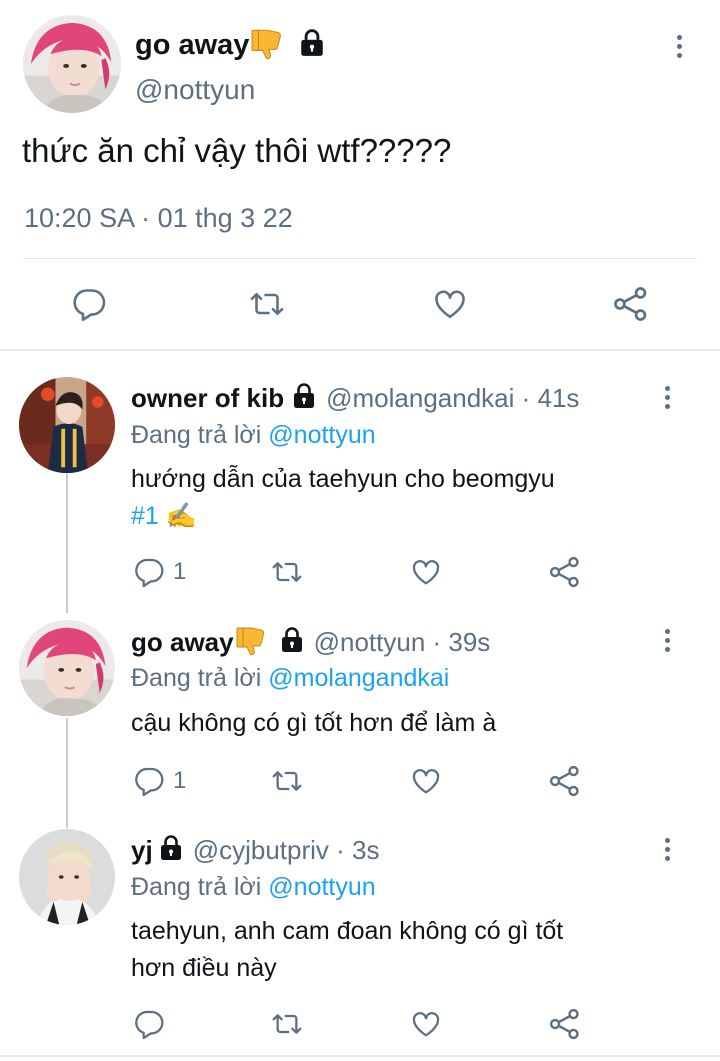 This screenshot has height=1061, width=720. Describe the element at coordinates (452, 398) in the screenshot. I see `handle-time: @molangandkai · 41s` at that location.